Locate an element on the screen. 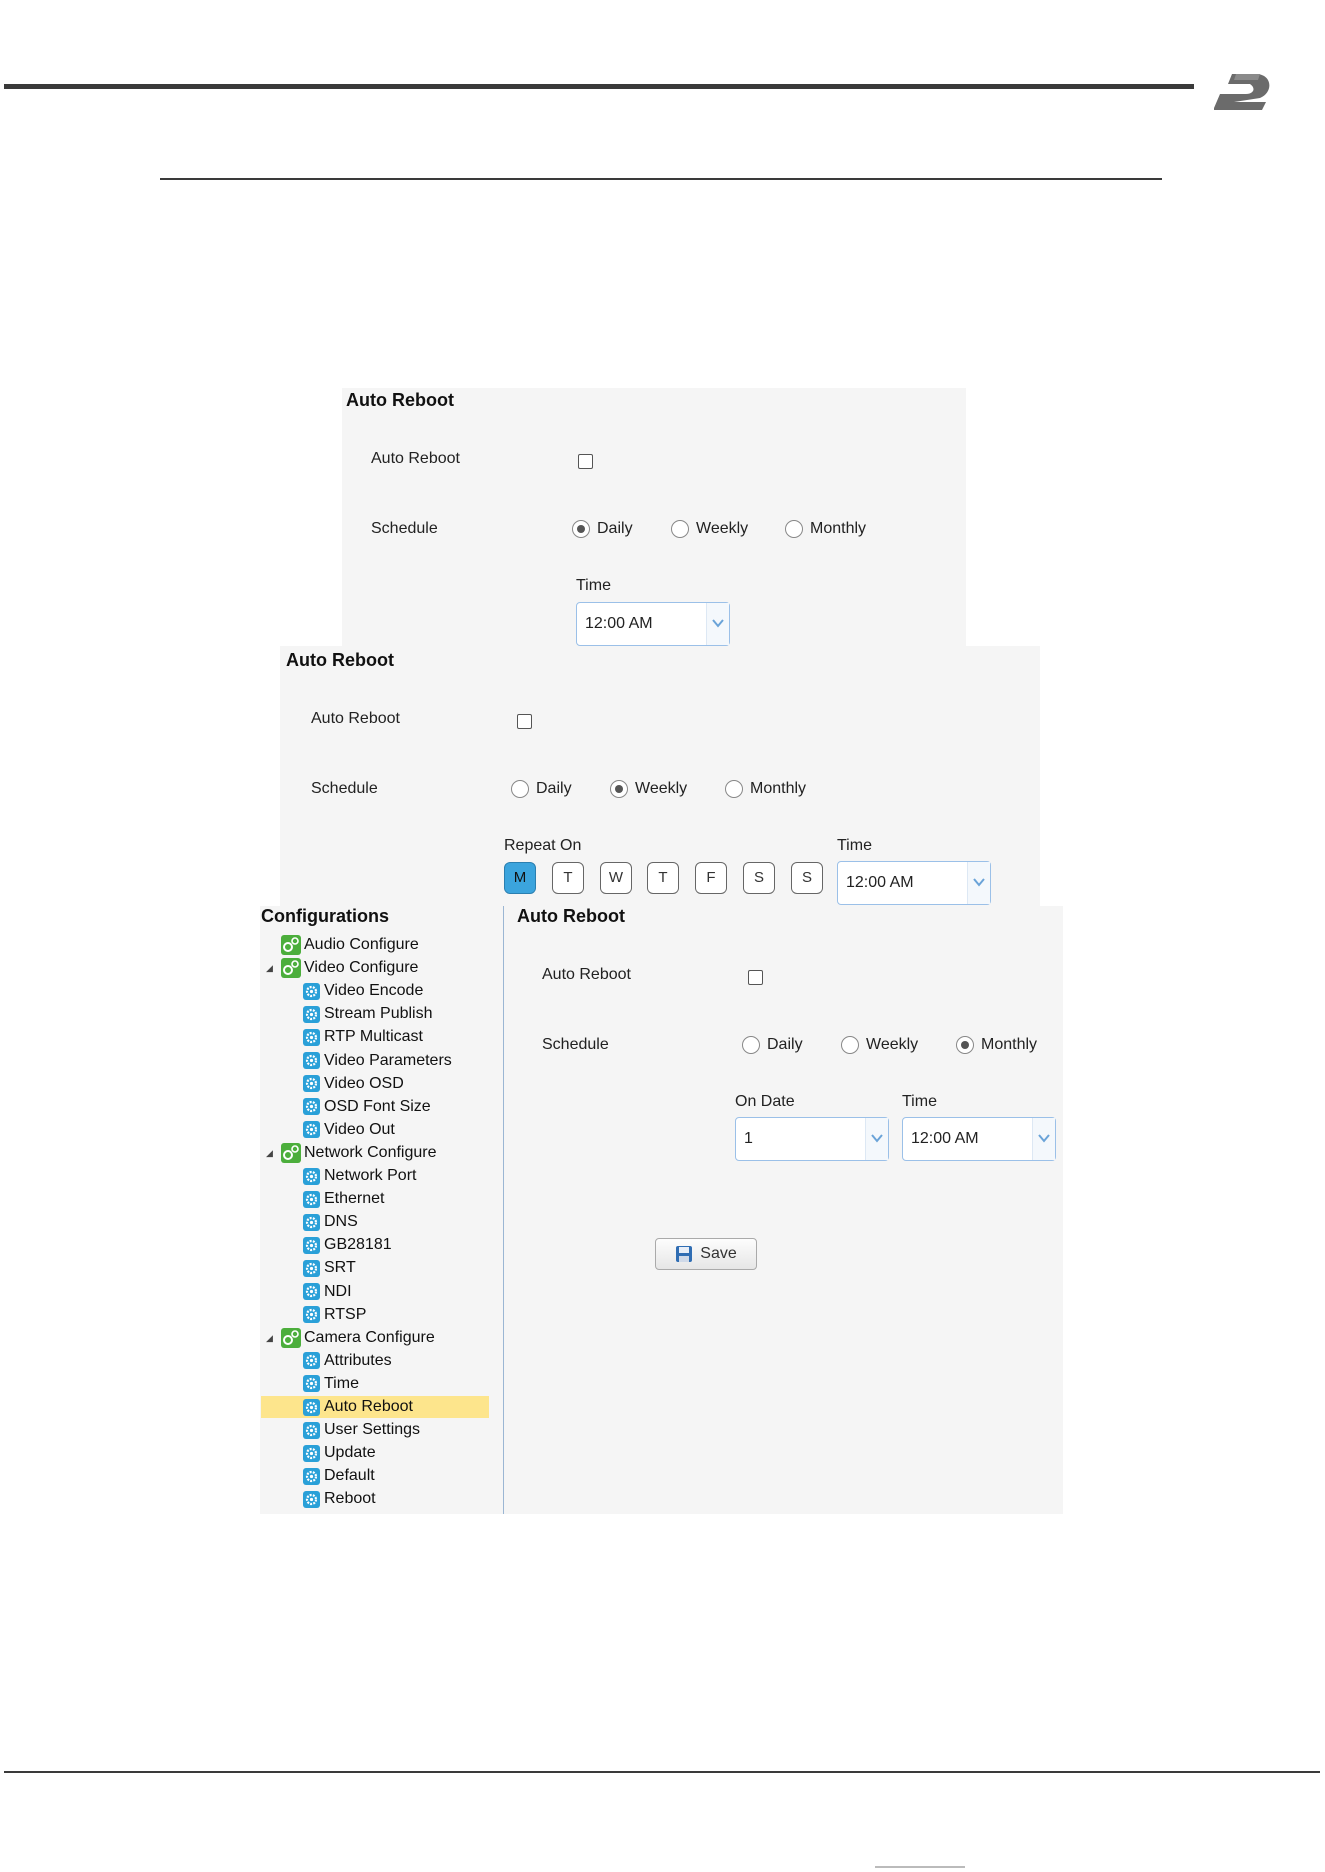 This screenshot has height=1872, width=1325. tree-group-camera-configure: Camera Configure is located at coordinates (358, 1338).